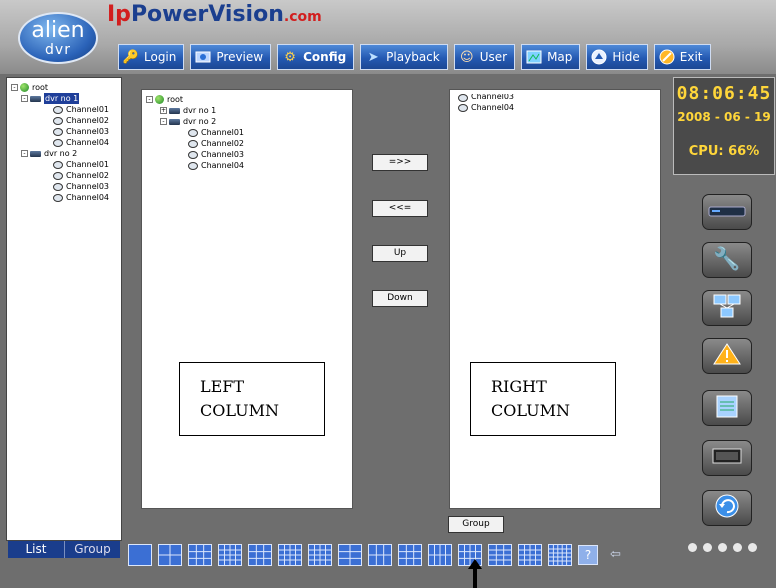 This screenshot has height=588, width=776. What do you see at coordinates (92, 549) in the screenshot?
I see `group-tab: Group` at bounding box center [92, 549].